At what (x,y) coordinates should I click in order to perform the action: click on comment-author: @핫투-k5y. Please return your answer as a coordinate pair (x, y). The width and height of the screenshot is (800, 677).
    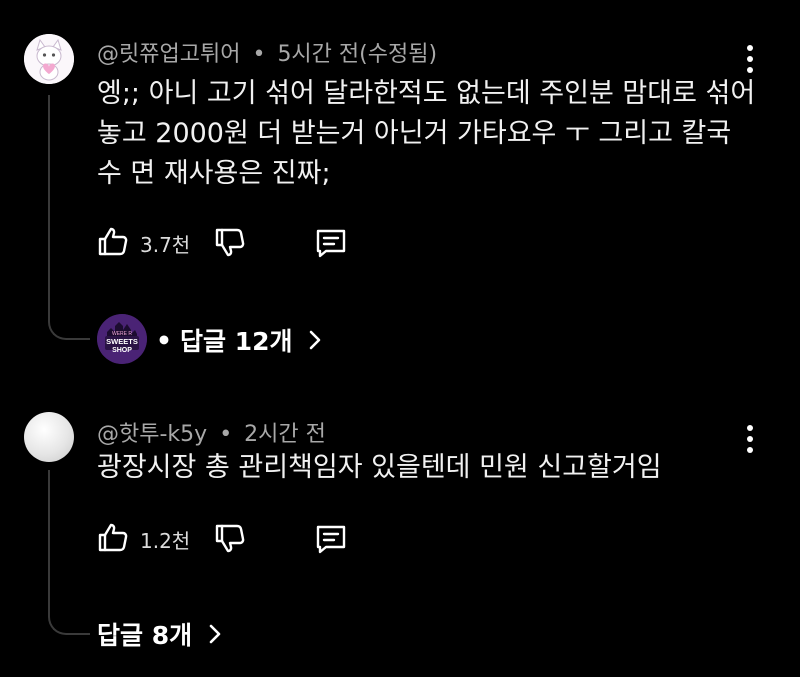
    Looking at the image, I should click on (152, 434).